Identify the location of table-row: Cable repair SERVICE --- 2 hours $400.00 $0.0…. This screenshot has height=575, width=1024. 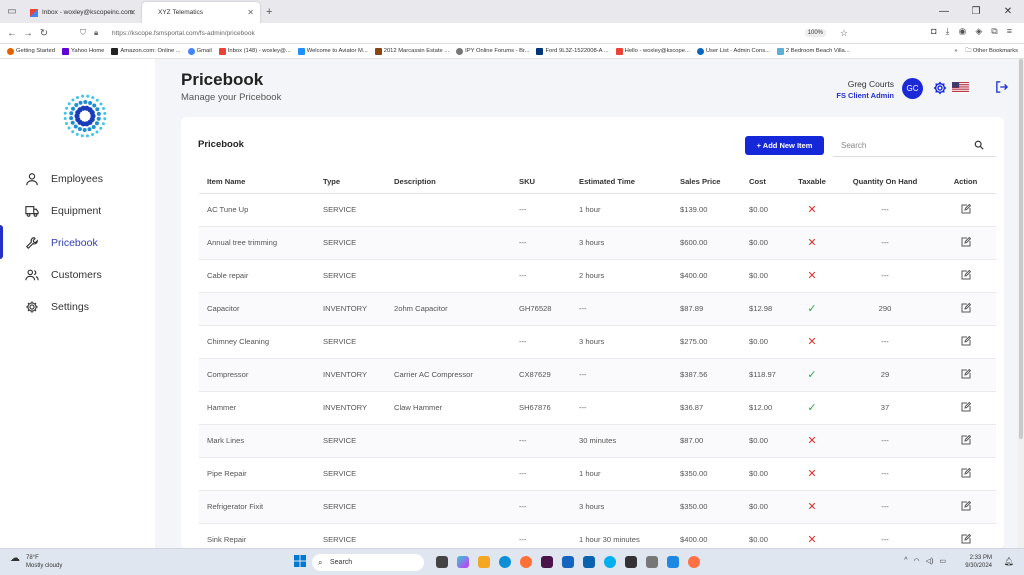
(597, 276).